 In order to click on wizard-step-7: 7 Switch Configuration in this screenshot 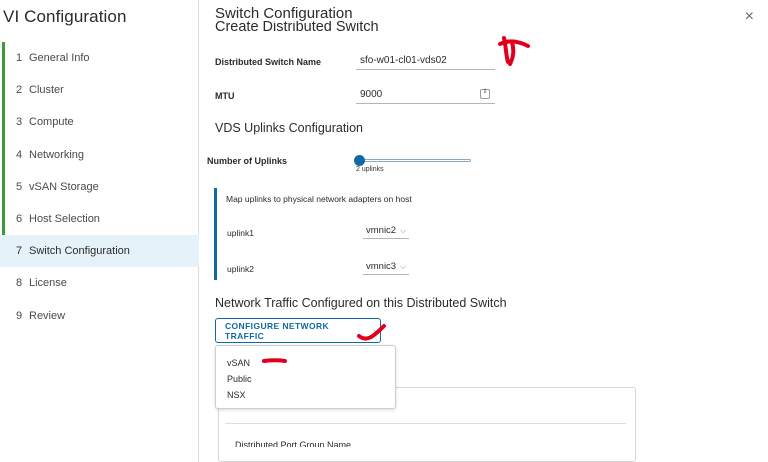, I will do `click(99, 251)`.